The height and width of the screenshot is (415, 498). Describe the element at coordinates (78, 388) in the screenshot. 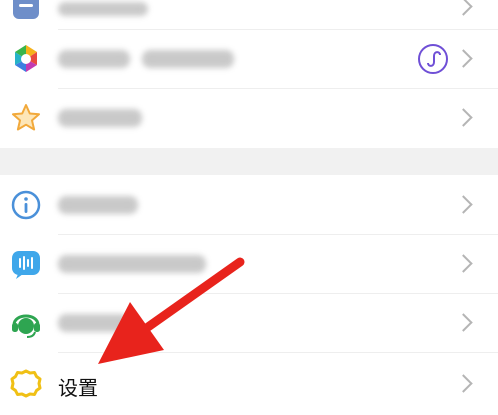

I see `settings-label: 设置` at that location.